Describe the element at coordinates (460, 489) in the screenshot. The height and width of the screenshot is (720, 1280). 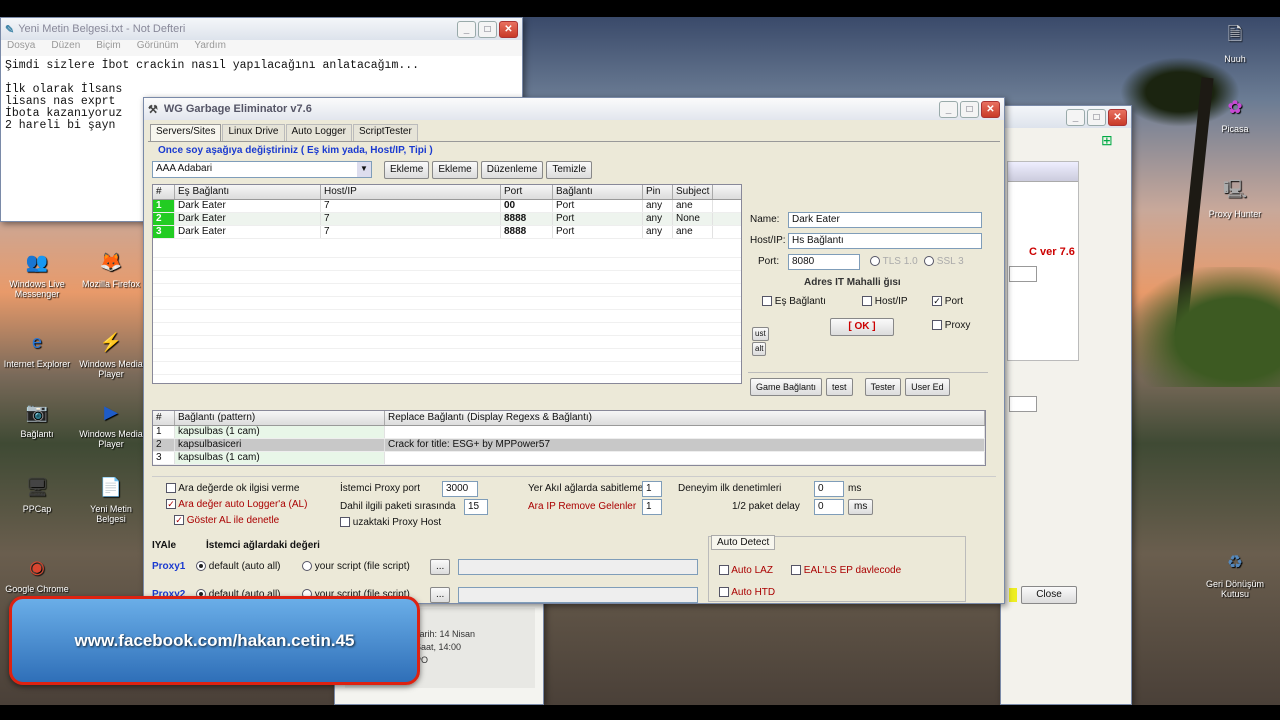
I see `proxy-port-field: 3000` at that location.